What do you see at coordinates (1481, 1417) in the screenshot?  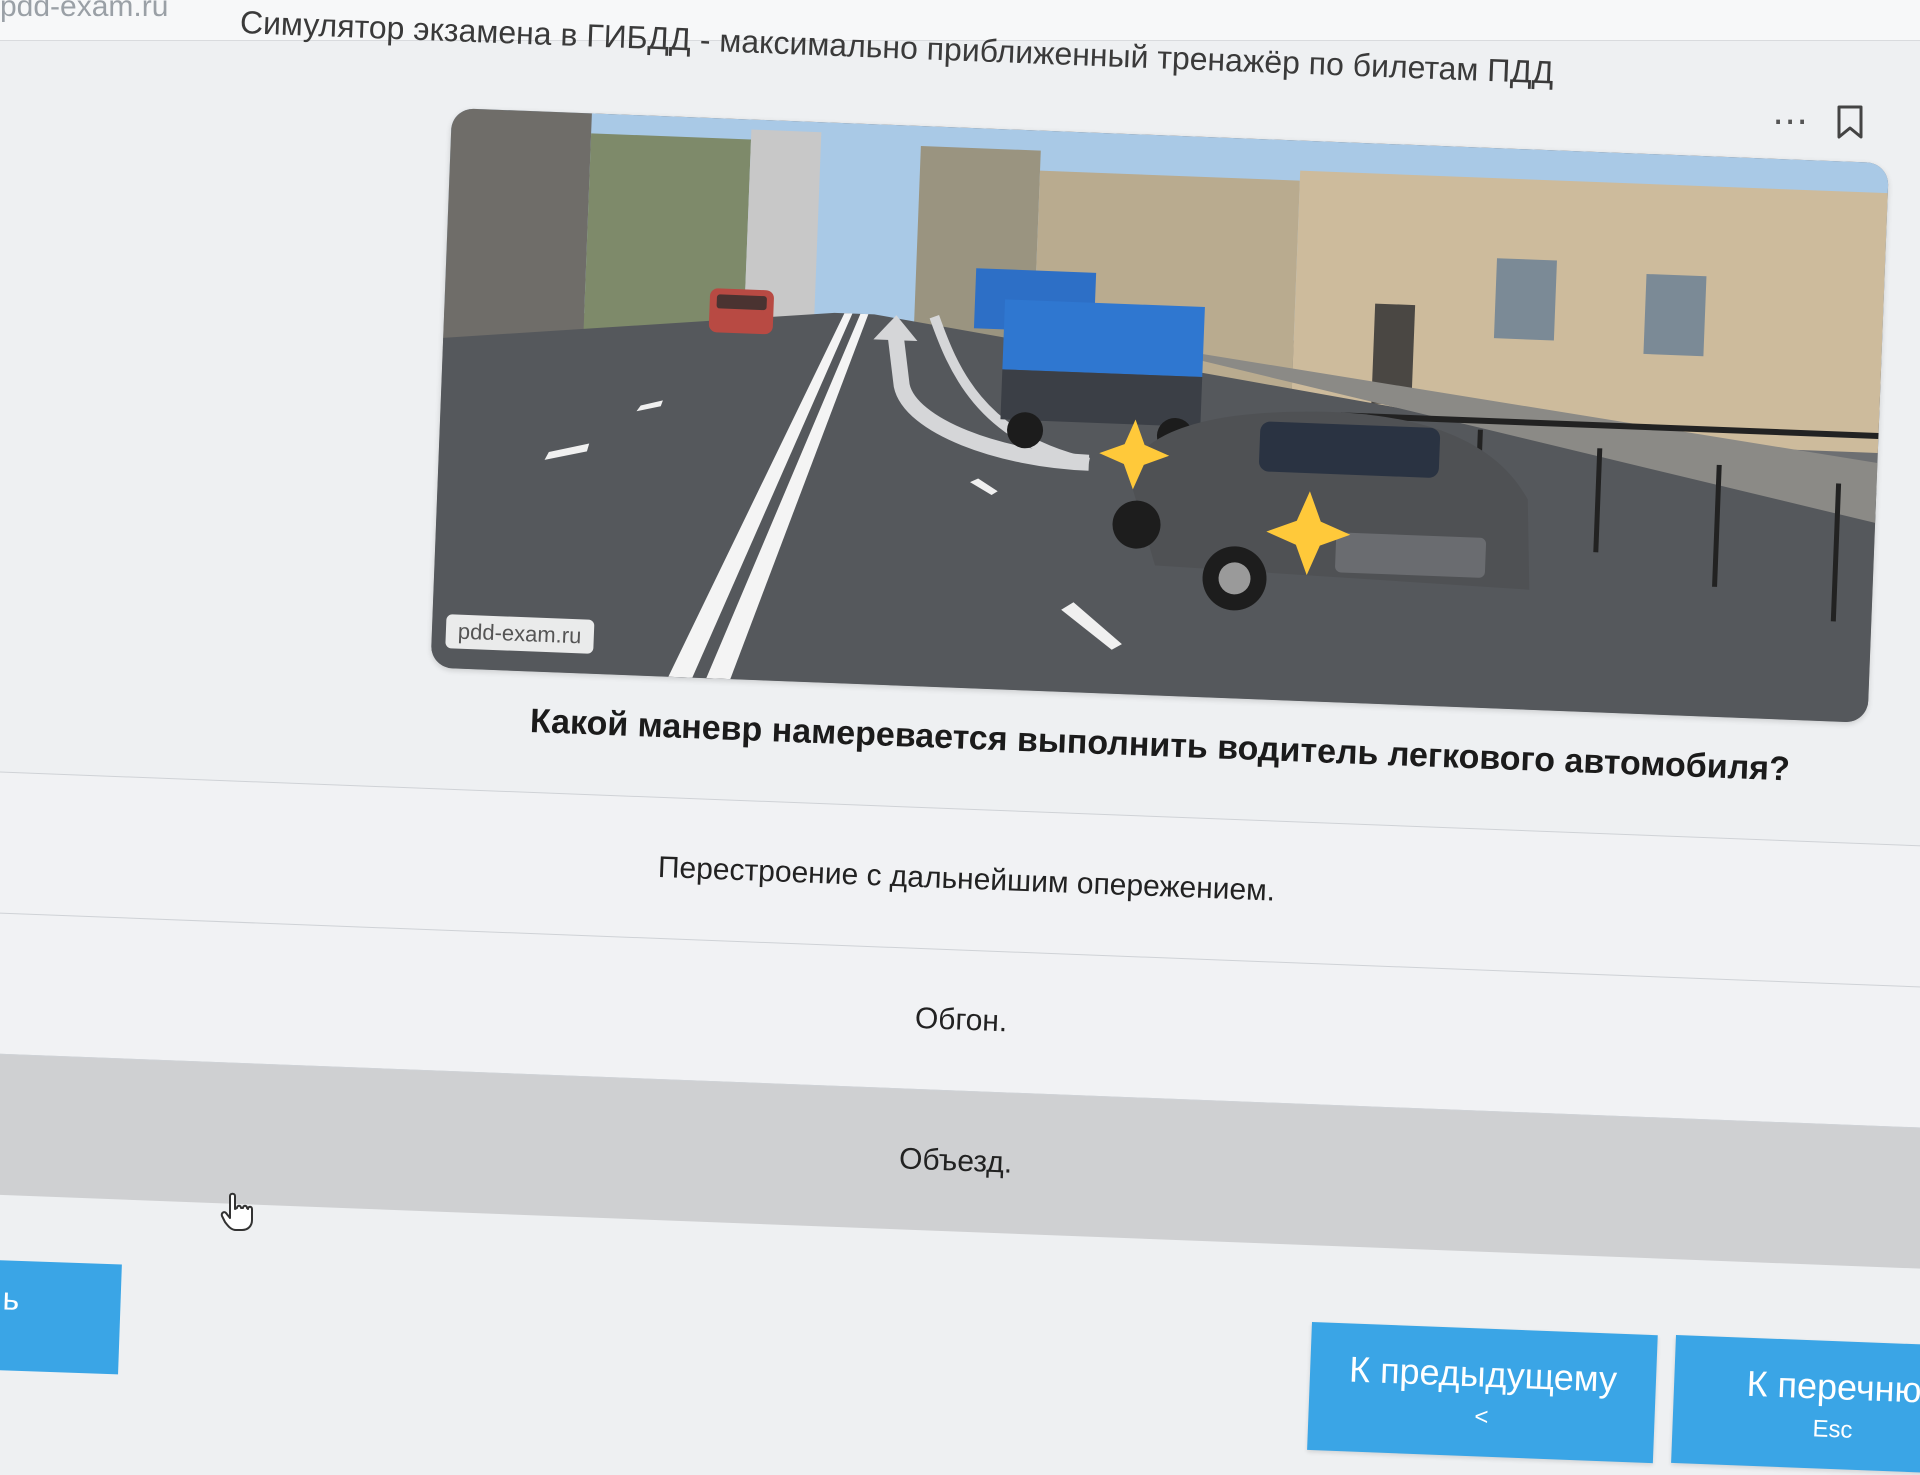 I see `previous-button-key: <` at bounding box center [1481, 1417].